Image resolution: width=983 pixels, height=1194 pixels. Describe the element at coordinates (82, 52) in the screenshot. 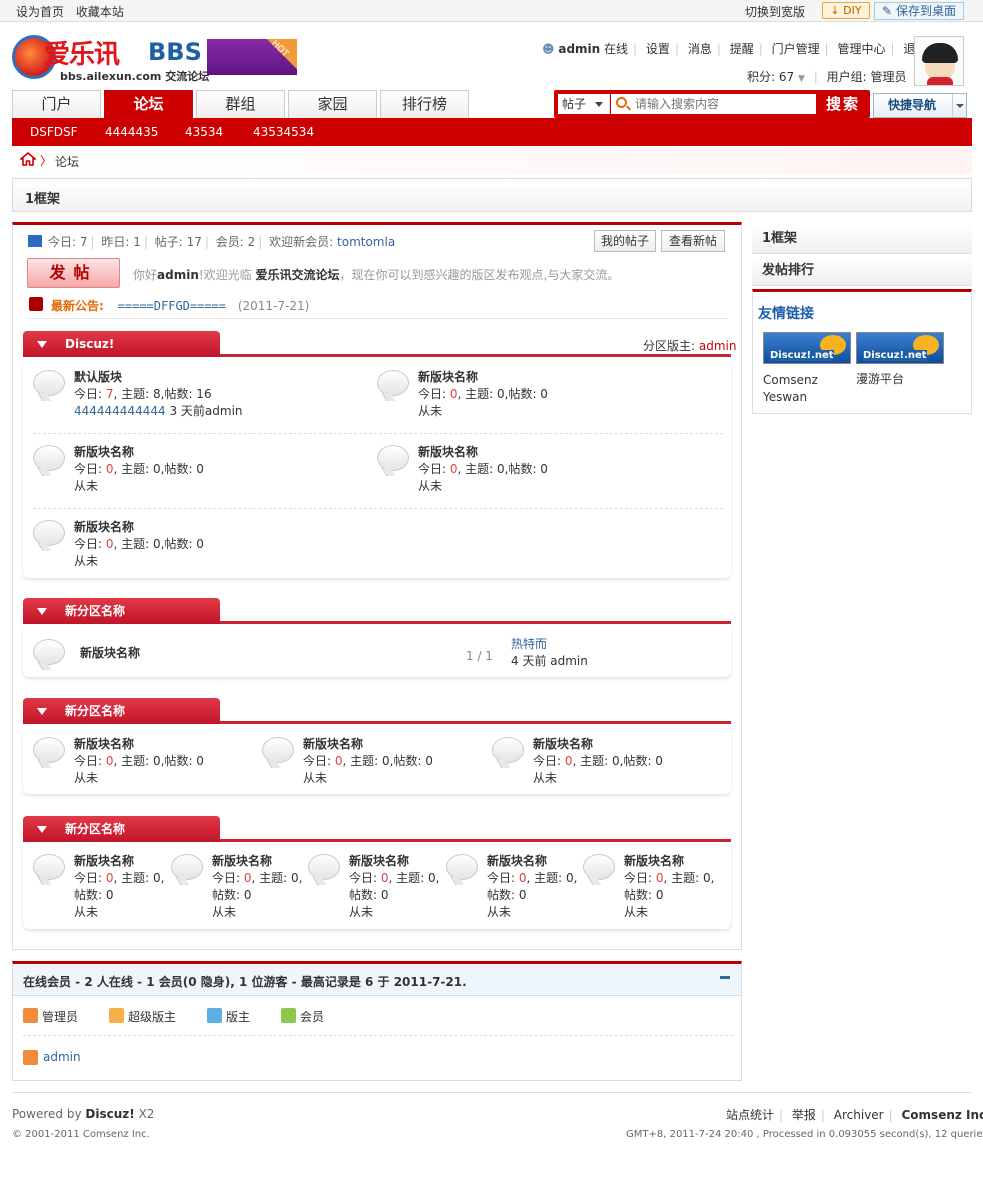

I see `logo-name: 爱乐讯` at that location.